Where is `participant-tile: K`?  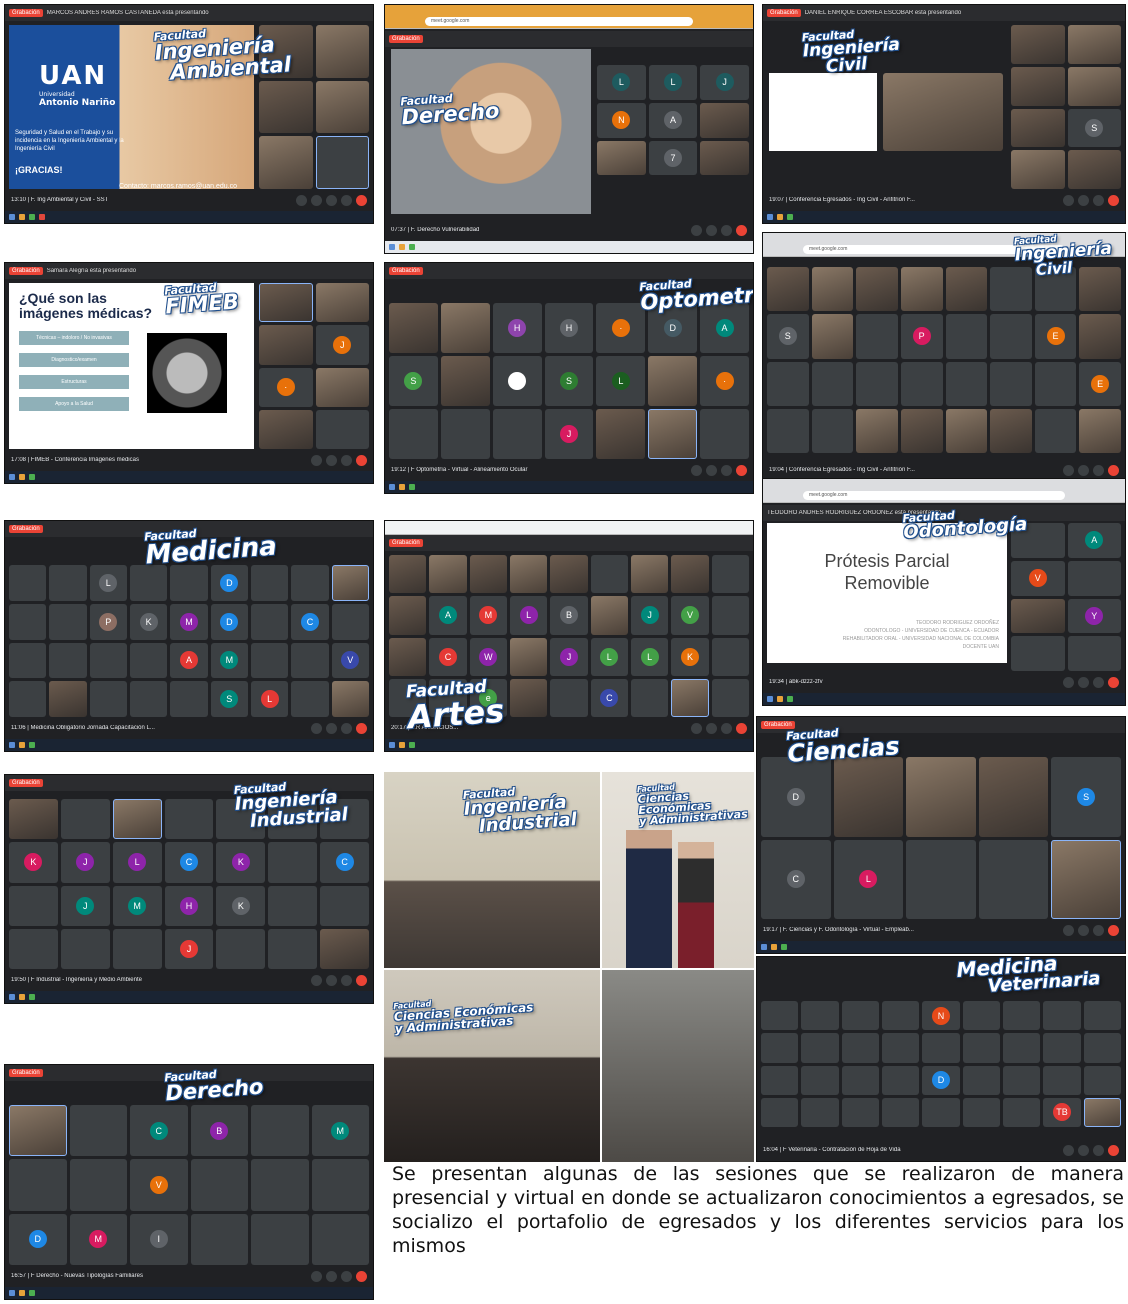
participant-tile: K is located at coordinates (148, 621).